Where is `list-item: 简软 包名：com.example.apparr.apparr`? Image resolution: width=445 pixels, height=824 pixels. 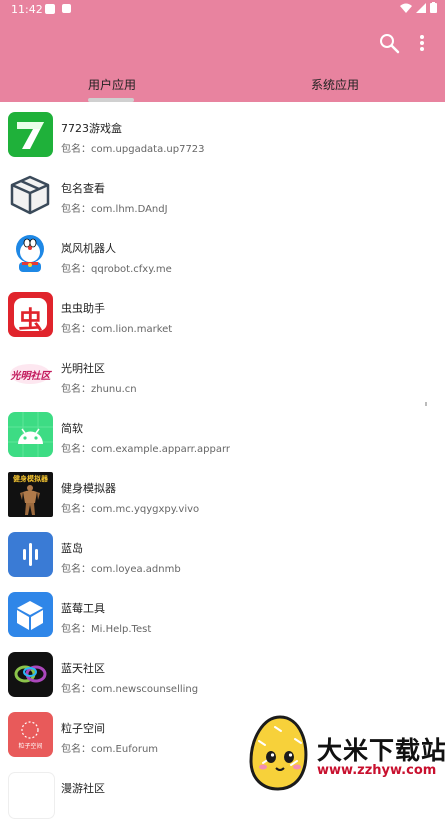 list-item: 简软 包名：com.example.apparr.apparr is located at coordinates (222, 434).